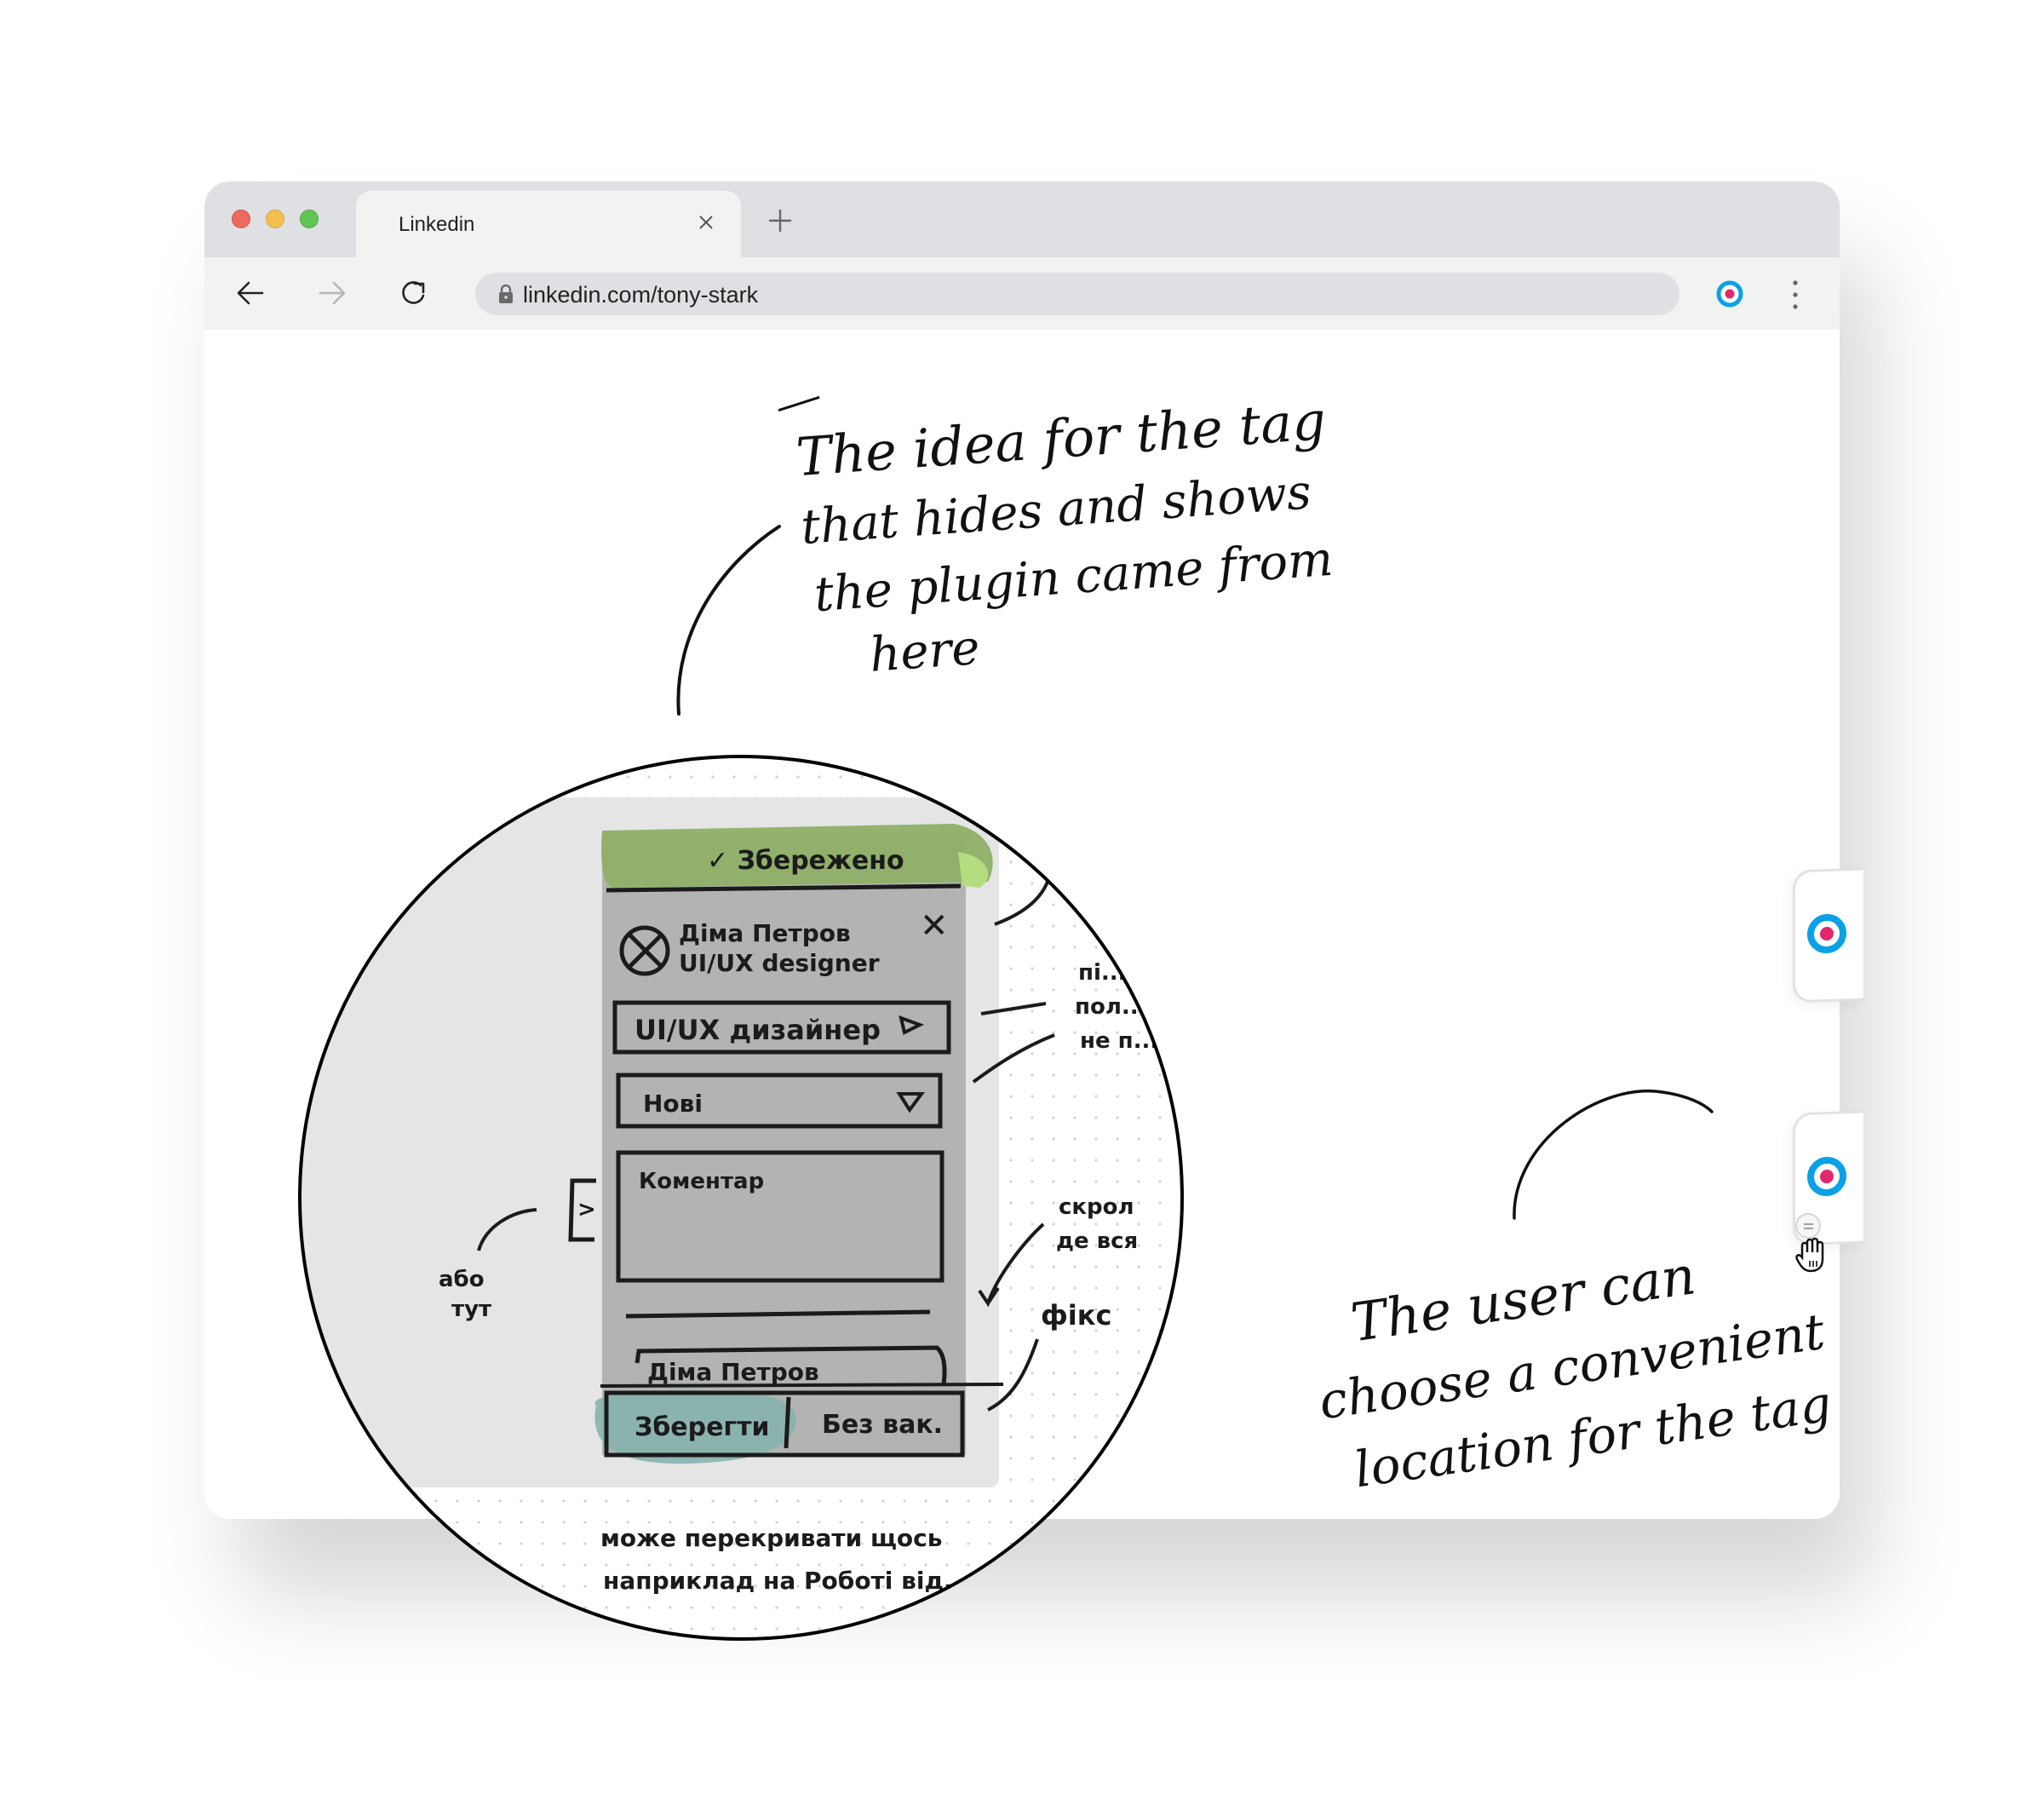 The height and width of the screenshot is (1806, 2044). What do you see at coordinates (275, 219) in the screenshot?
I see `minimize-window-button` at bounding box center [275, 219].